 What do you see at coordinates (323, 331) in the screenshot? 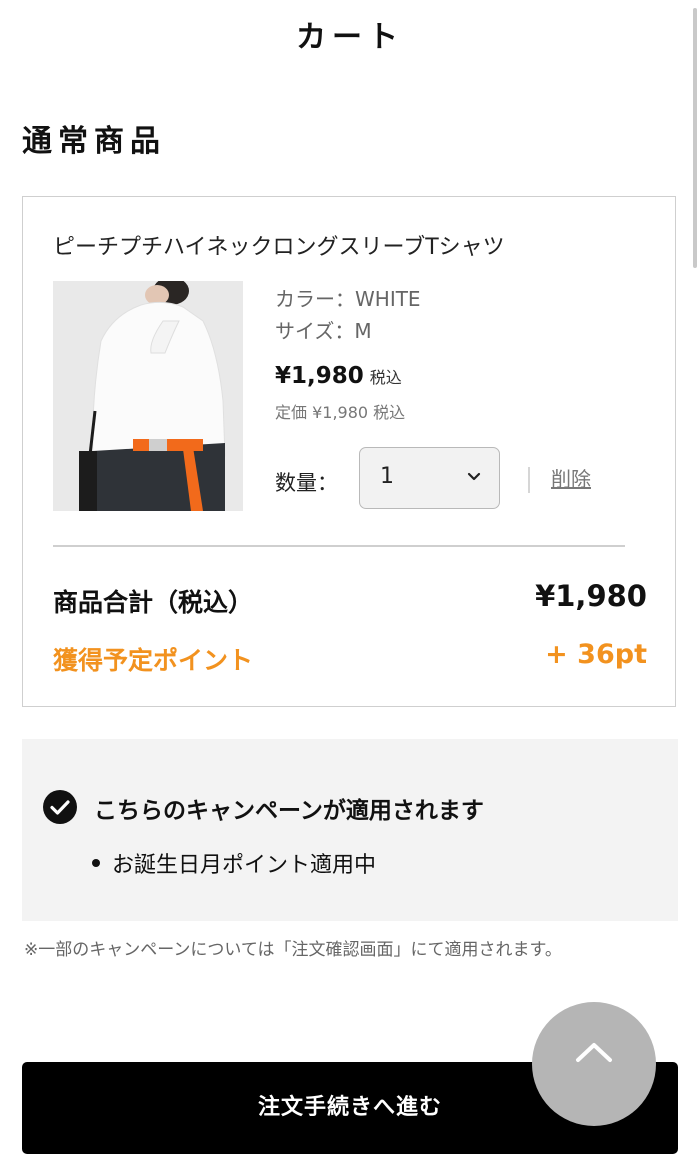
I see `product-size: サイズ：M` at bounding box center [323, 331].